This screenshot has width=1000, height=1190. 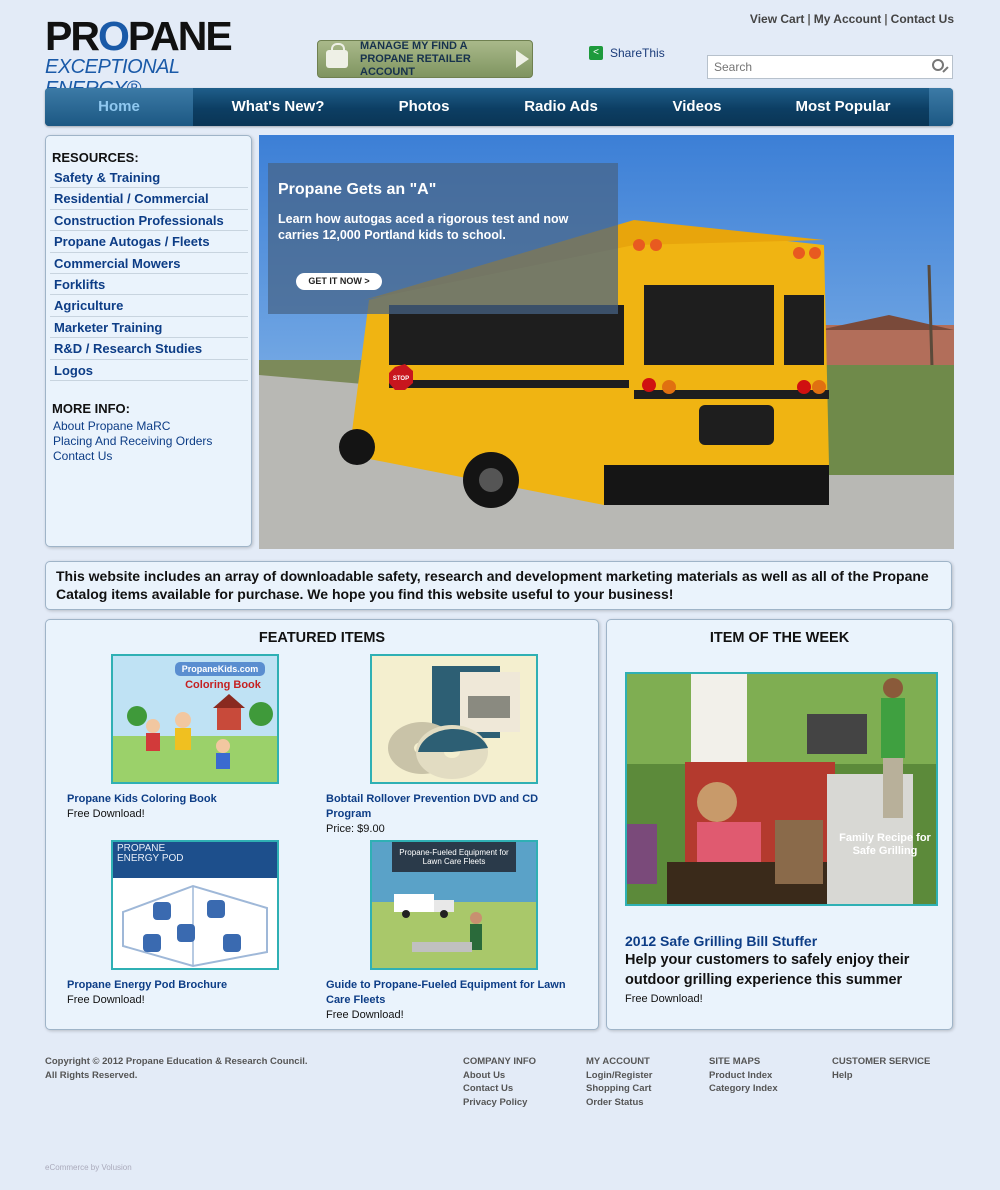 What do you see at coordinates (149, 263) in the screenshot?
I see `sidebar-item-commercial-mowers: Commercial Mowers` at bounding box center [149, 263].